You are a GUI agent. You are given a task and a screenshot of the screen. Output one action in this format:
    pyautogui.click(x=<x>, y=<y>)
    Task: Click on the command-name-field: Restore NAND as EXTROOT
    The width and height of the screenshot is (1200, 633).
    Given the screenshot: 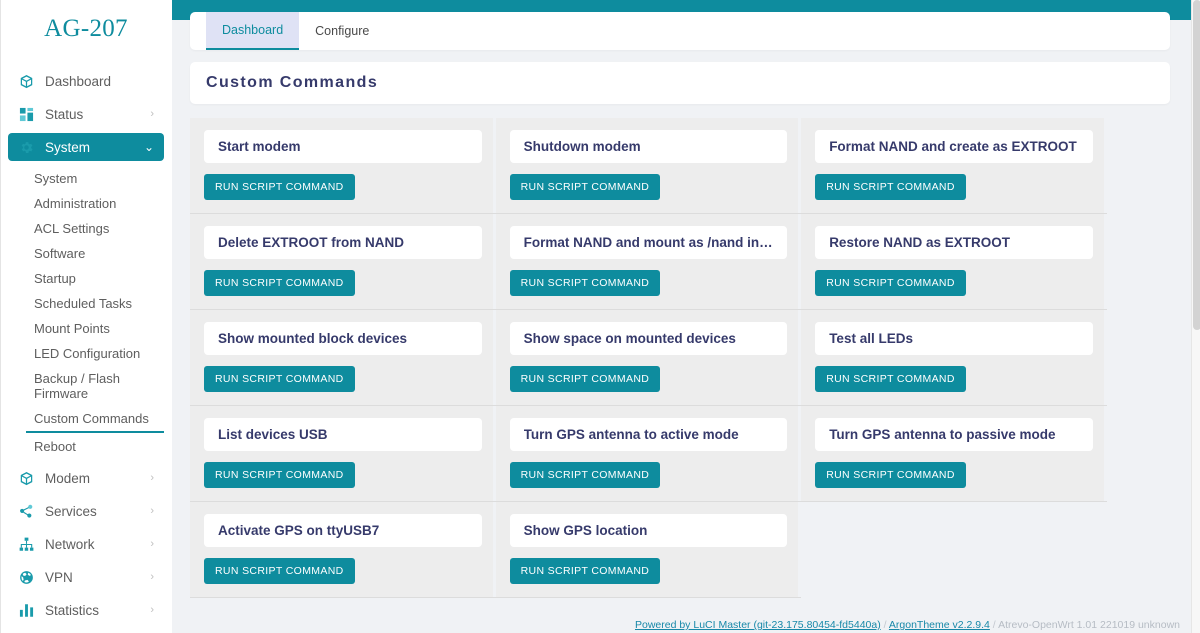 What is the action you would take?
    pyautogui.click(x=954, y=242)
    